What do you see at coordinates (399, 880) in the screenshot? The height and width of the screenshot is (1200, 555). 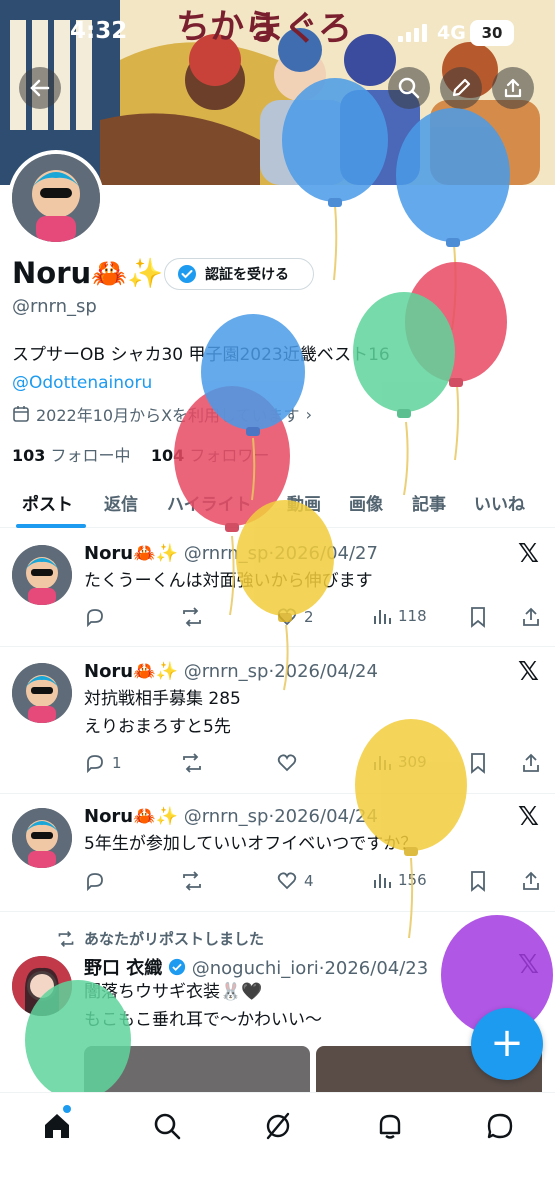 I see `views-button: 156` at bounding box center [399, 880].